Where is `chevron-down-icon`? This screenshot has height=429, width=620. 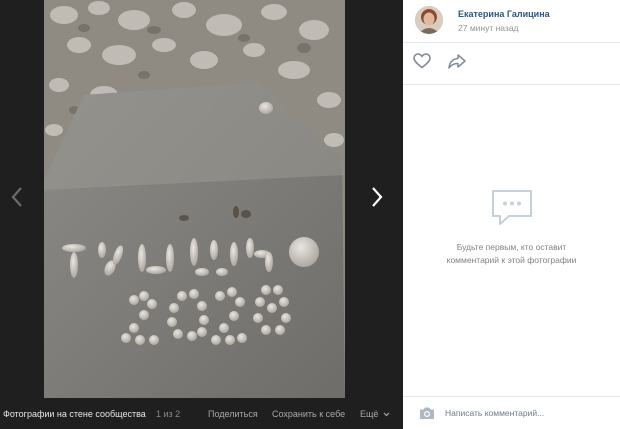
chevron-down-icon is located at coordinates (386, 414).